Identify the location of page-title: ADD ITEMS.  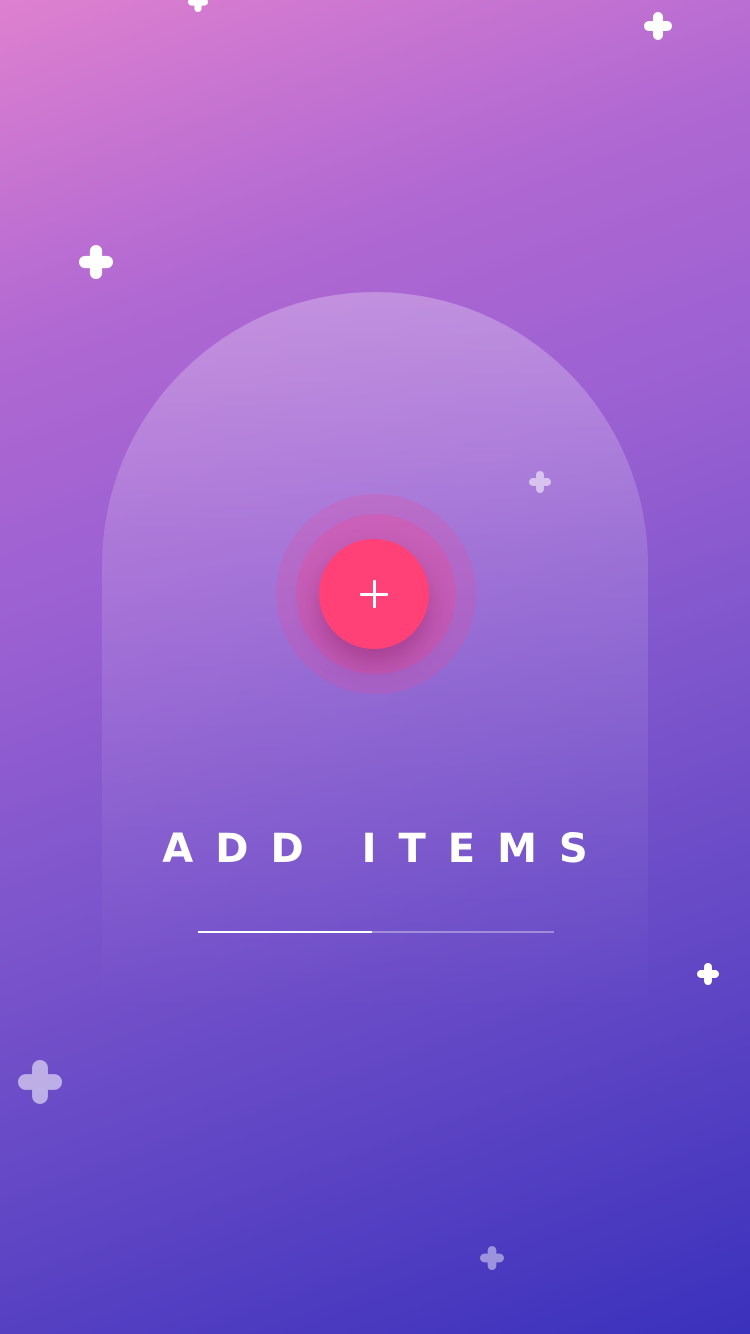
(386, 849).